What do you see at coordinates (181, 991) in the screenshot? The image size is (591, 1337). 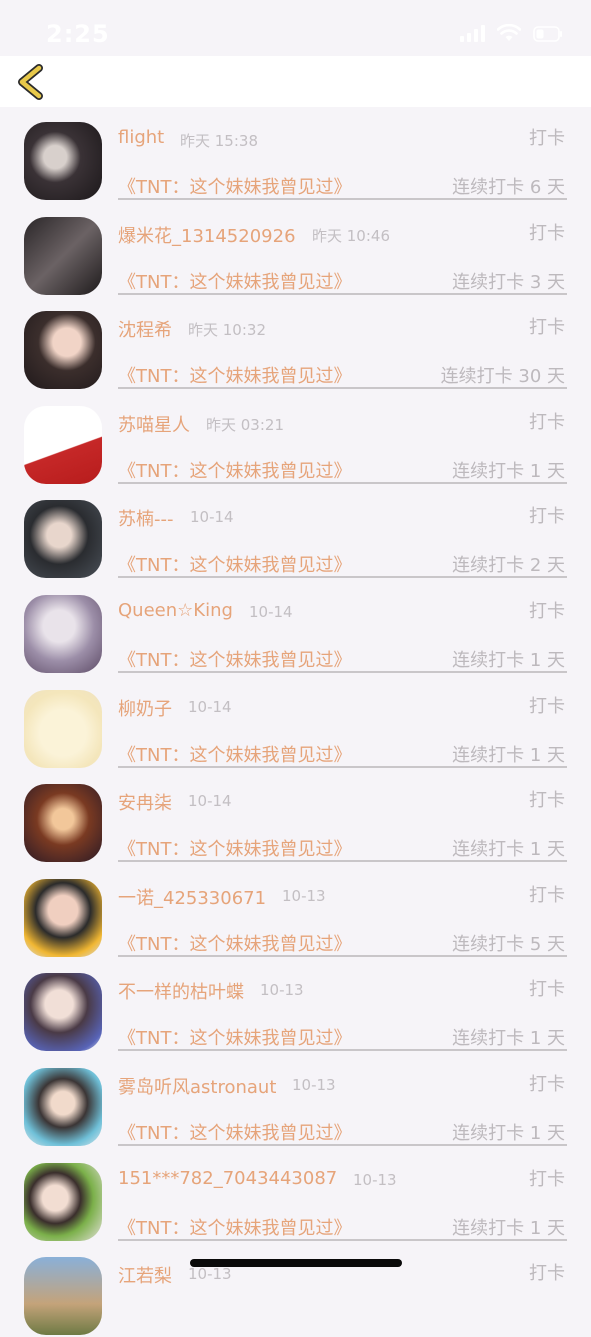 I see `user-name: 不一样的枯叶蝶` at bounding box center [181, 991].